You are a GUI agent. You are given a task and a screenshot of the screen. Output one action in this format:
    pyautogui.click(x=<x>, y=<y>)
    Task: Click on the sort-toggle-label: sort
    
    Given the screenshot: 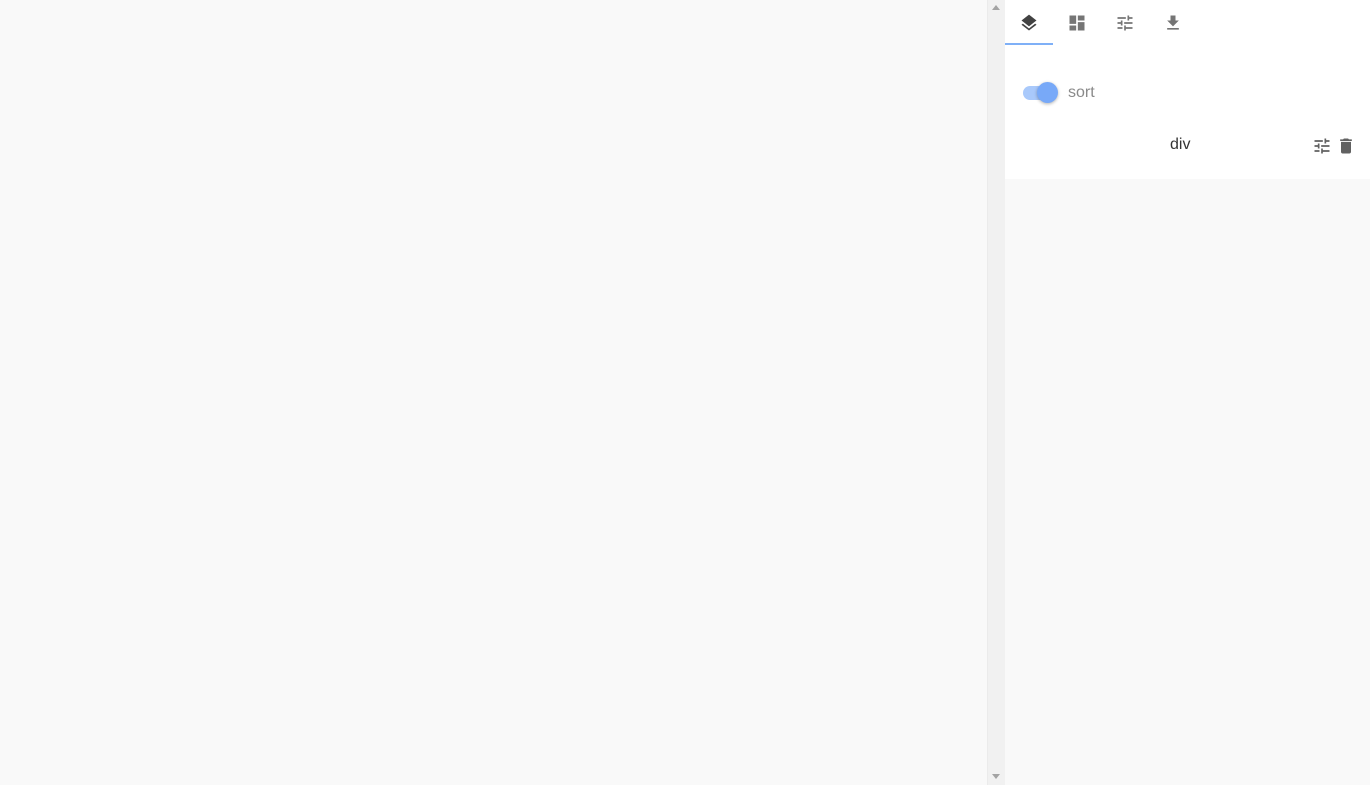 What is the action you would take?
    pyautogui.click(x=1081, y=92)
    